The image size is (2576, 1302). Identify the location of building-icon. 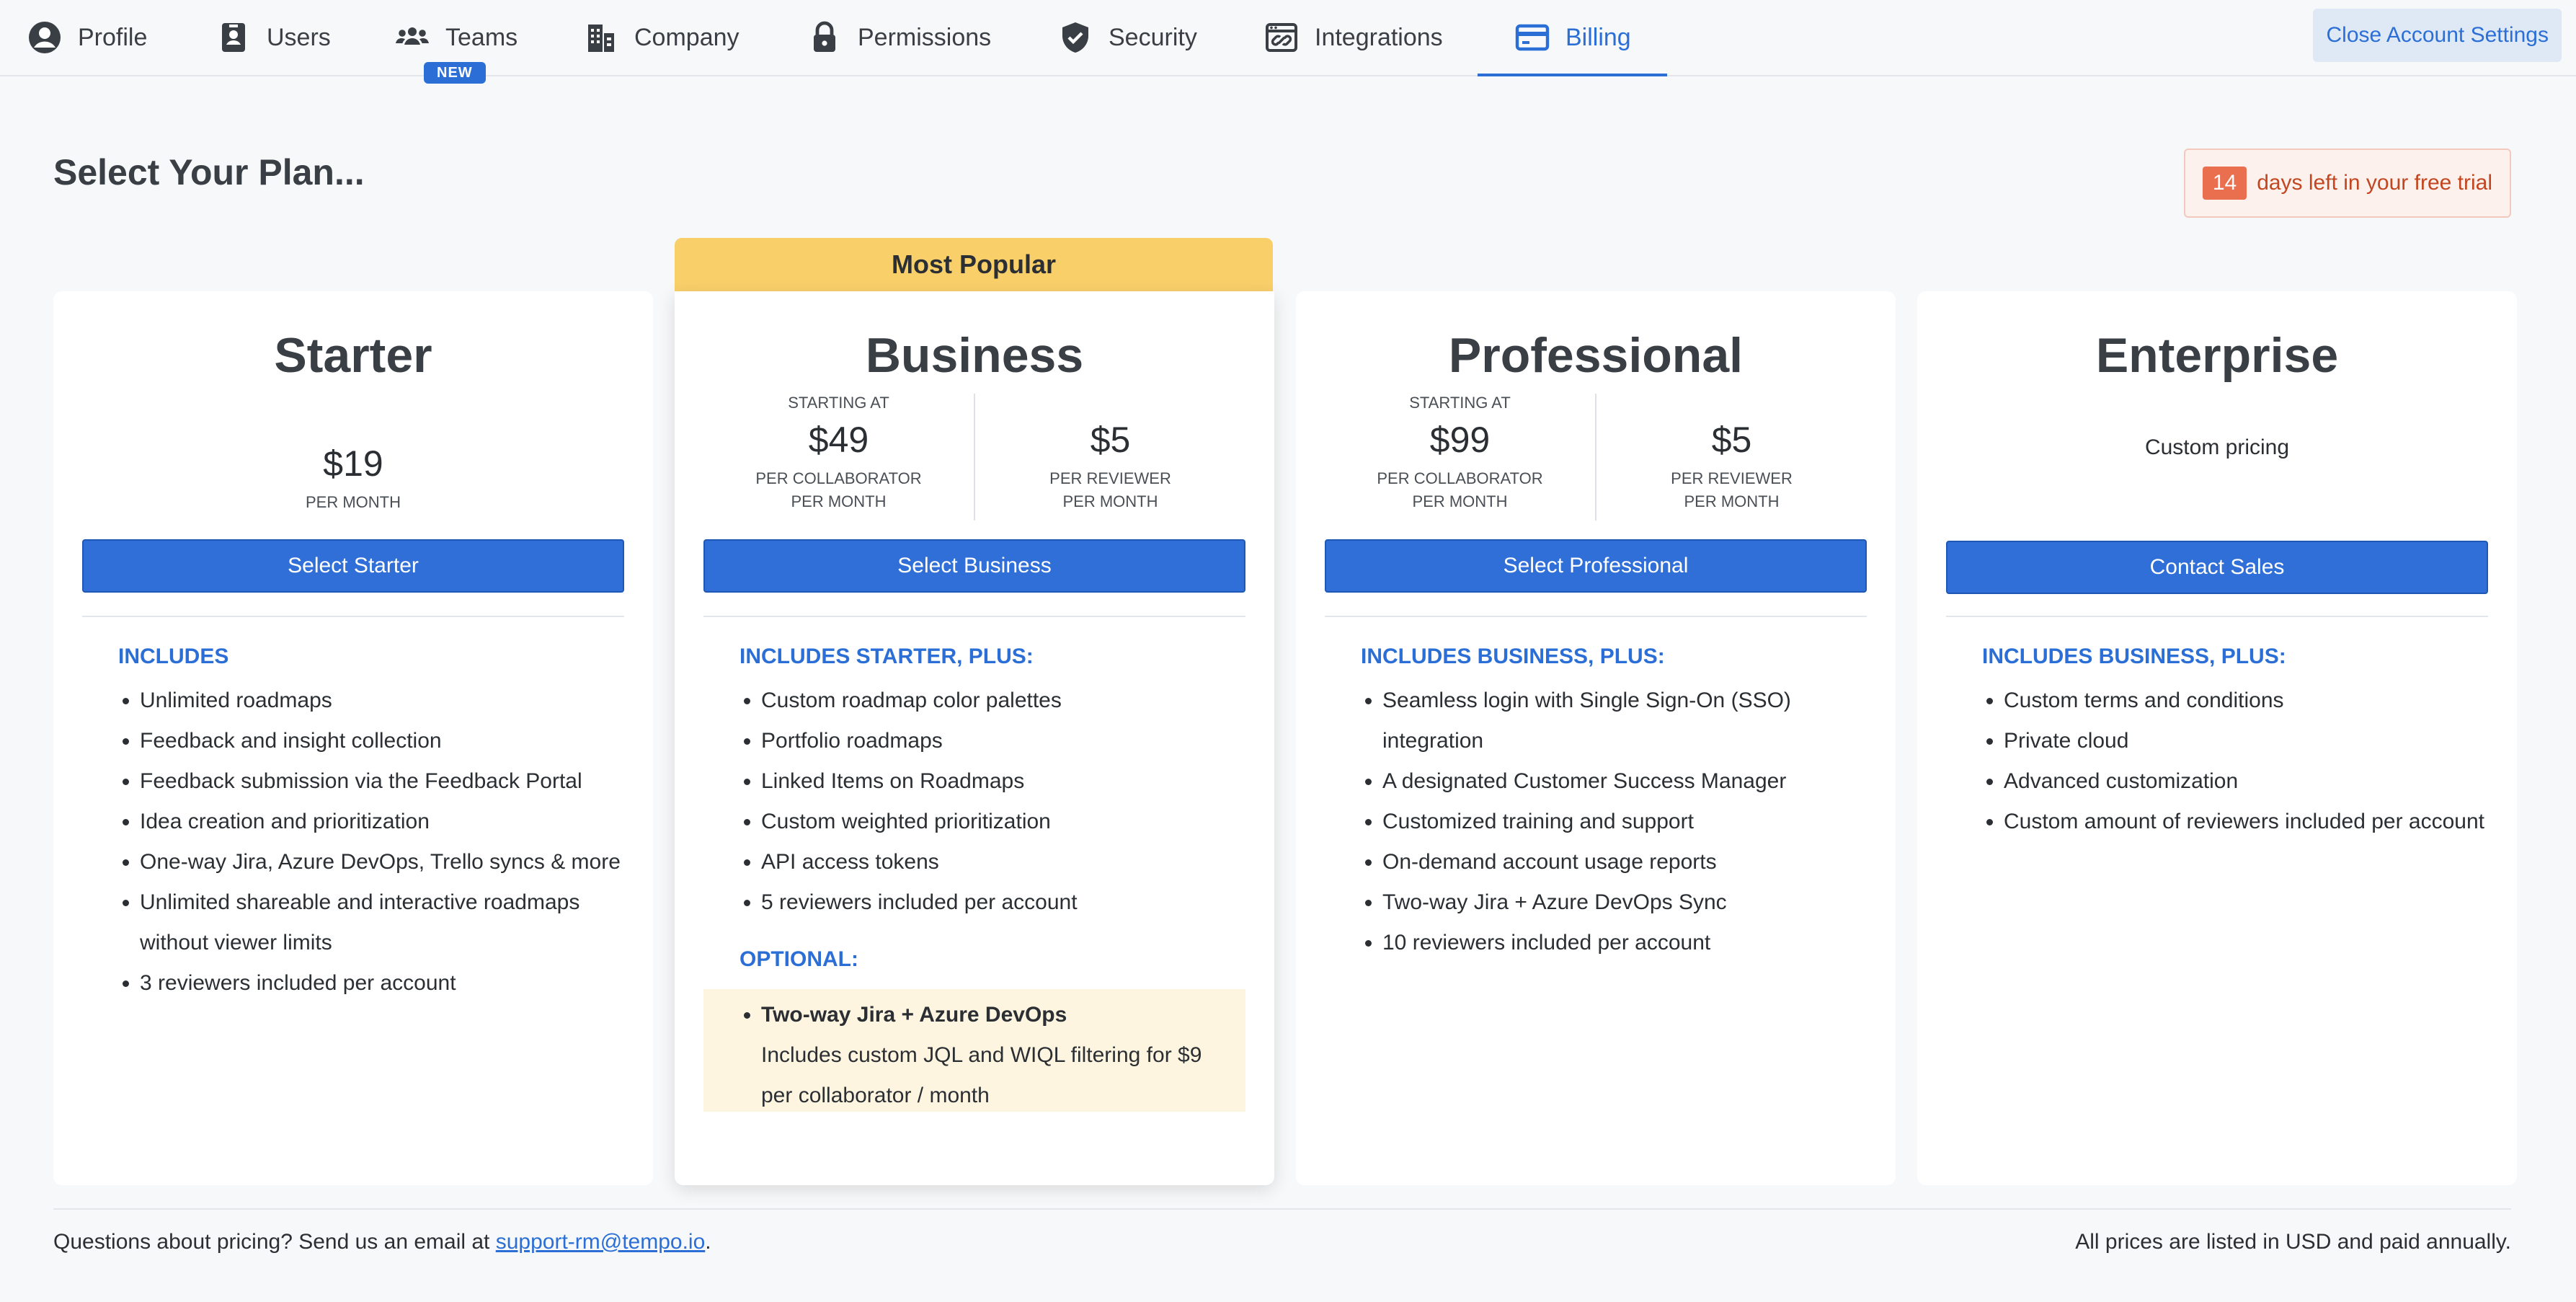
(601, 37).